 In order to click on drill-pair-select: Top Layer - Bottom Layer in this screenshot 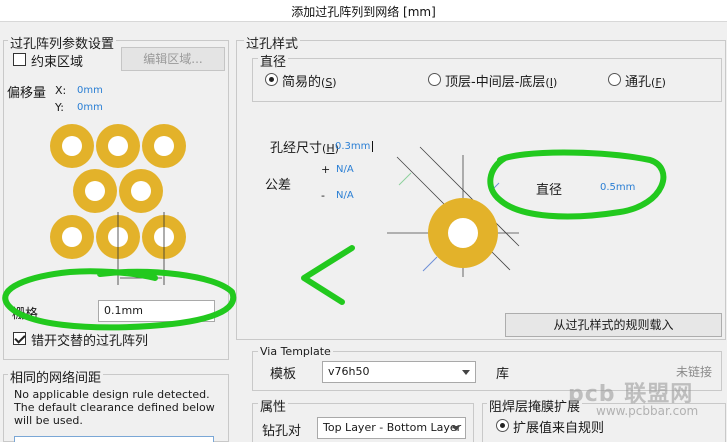, I will do `click(391, 428)`.